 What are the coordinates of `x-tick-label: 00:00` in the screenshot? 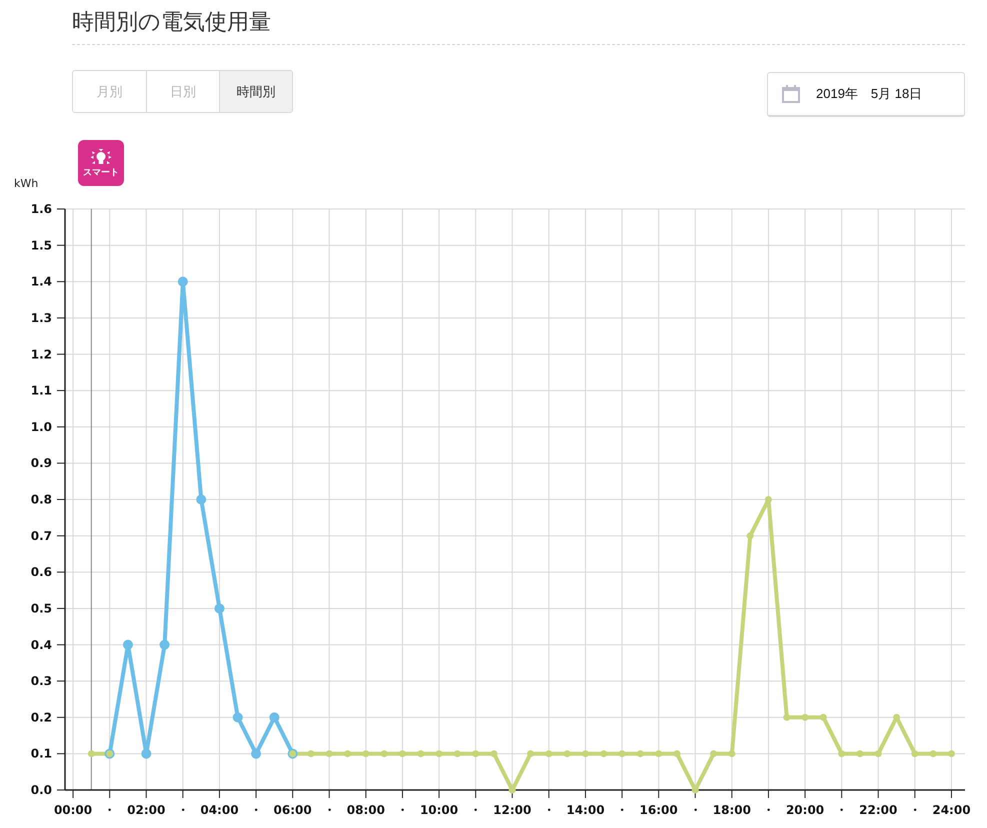 It's located at (73, 810).